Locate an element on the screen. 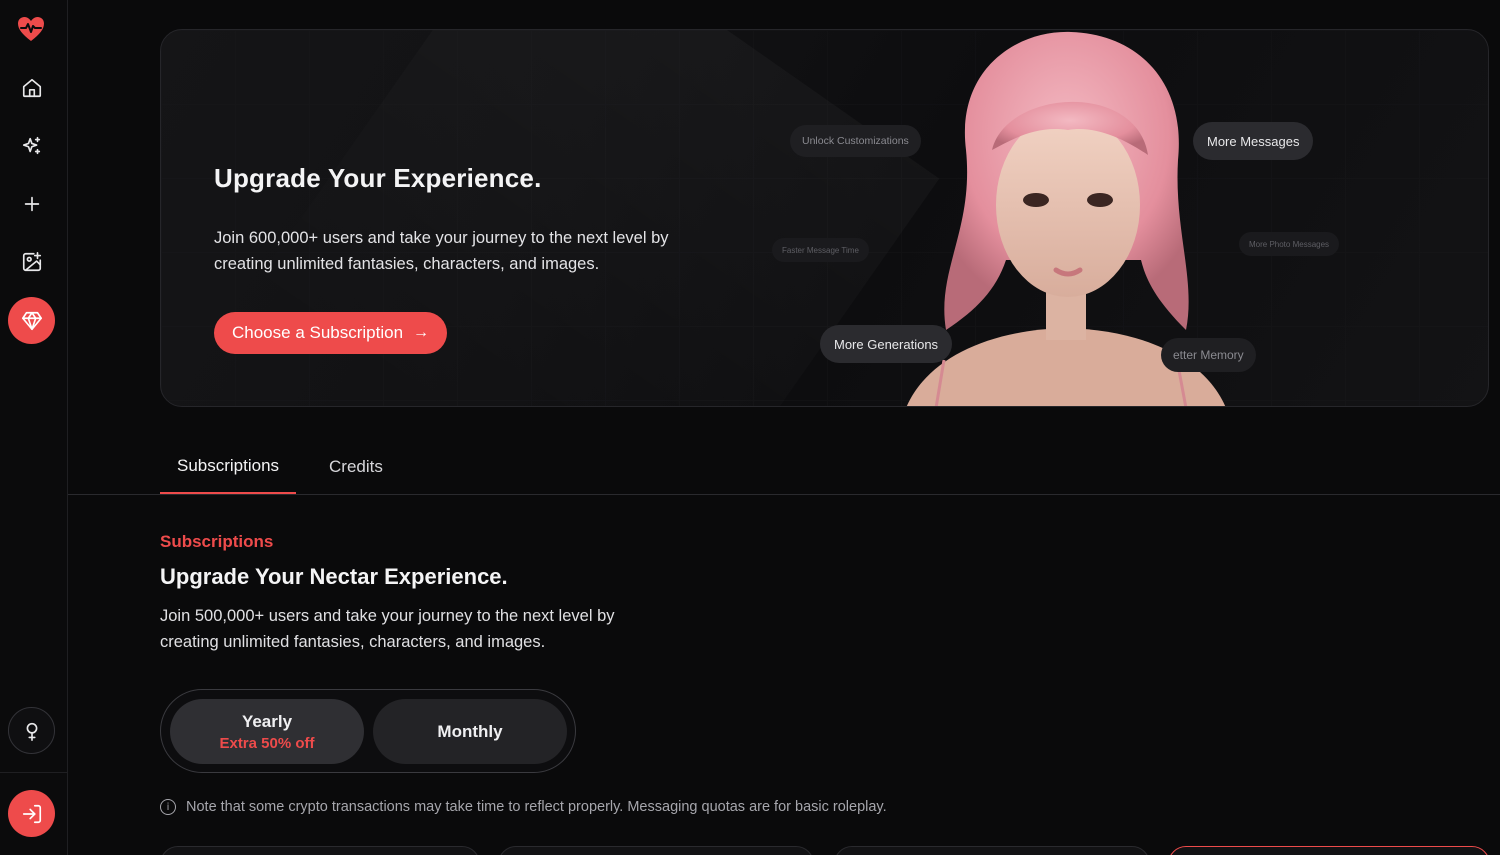 This screenshot has height=855, width=1500. pricing-tabs: Subscriptions Credits is located at coordinates (784, 467).